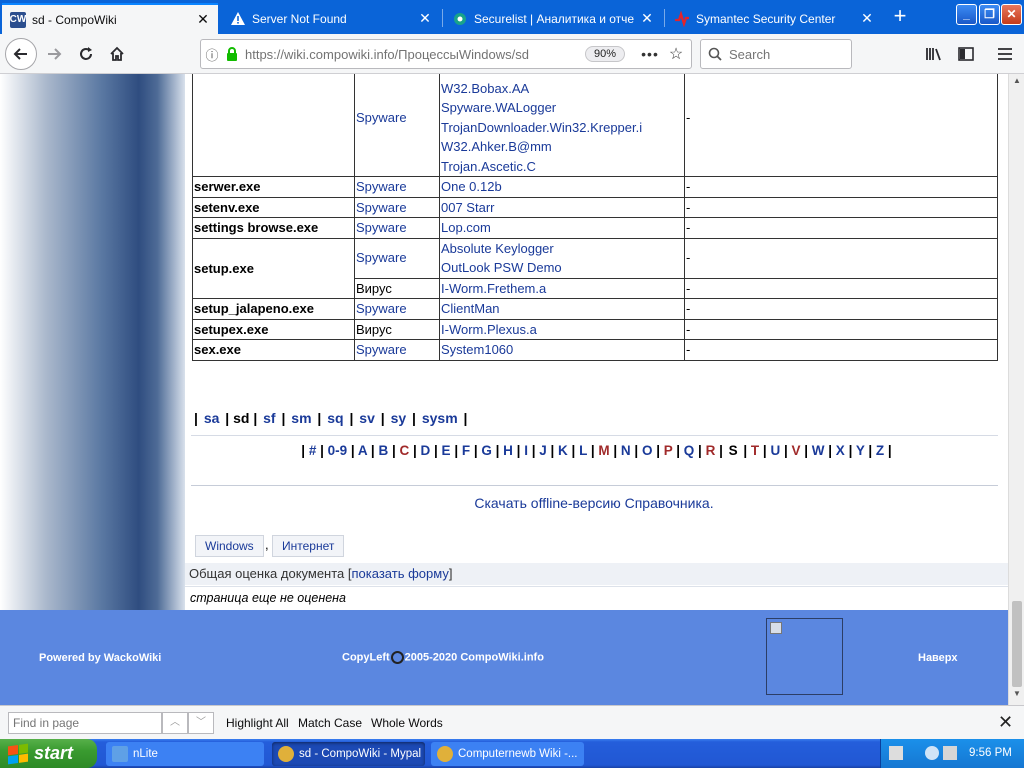 The image size is (1024, 768). I want to click on taskbar-item-mypal-active: sd - CompoWiki - Mypal, so click(348, 754).